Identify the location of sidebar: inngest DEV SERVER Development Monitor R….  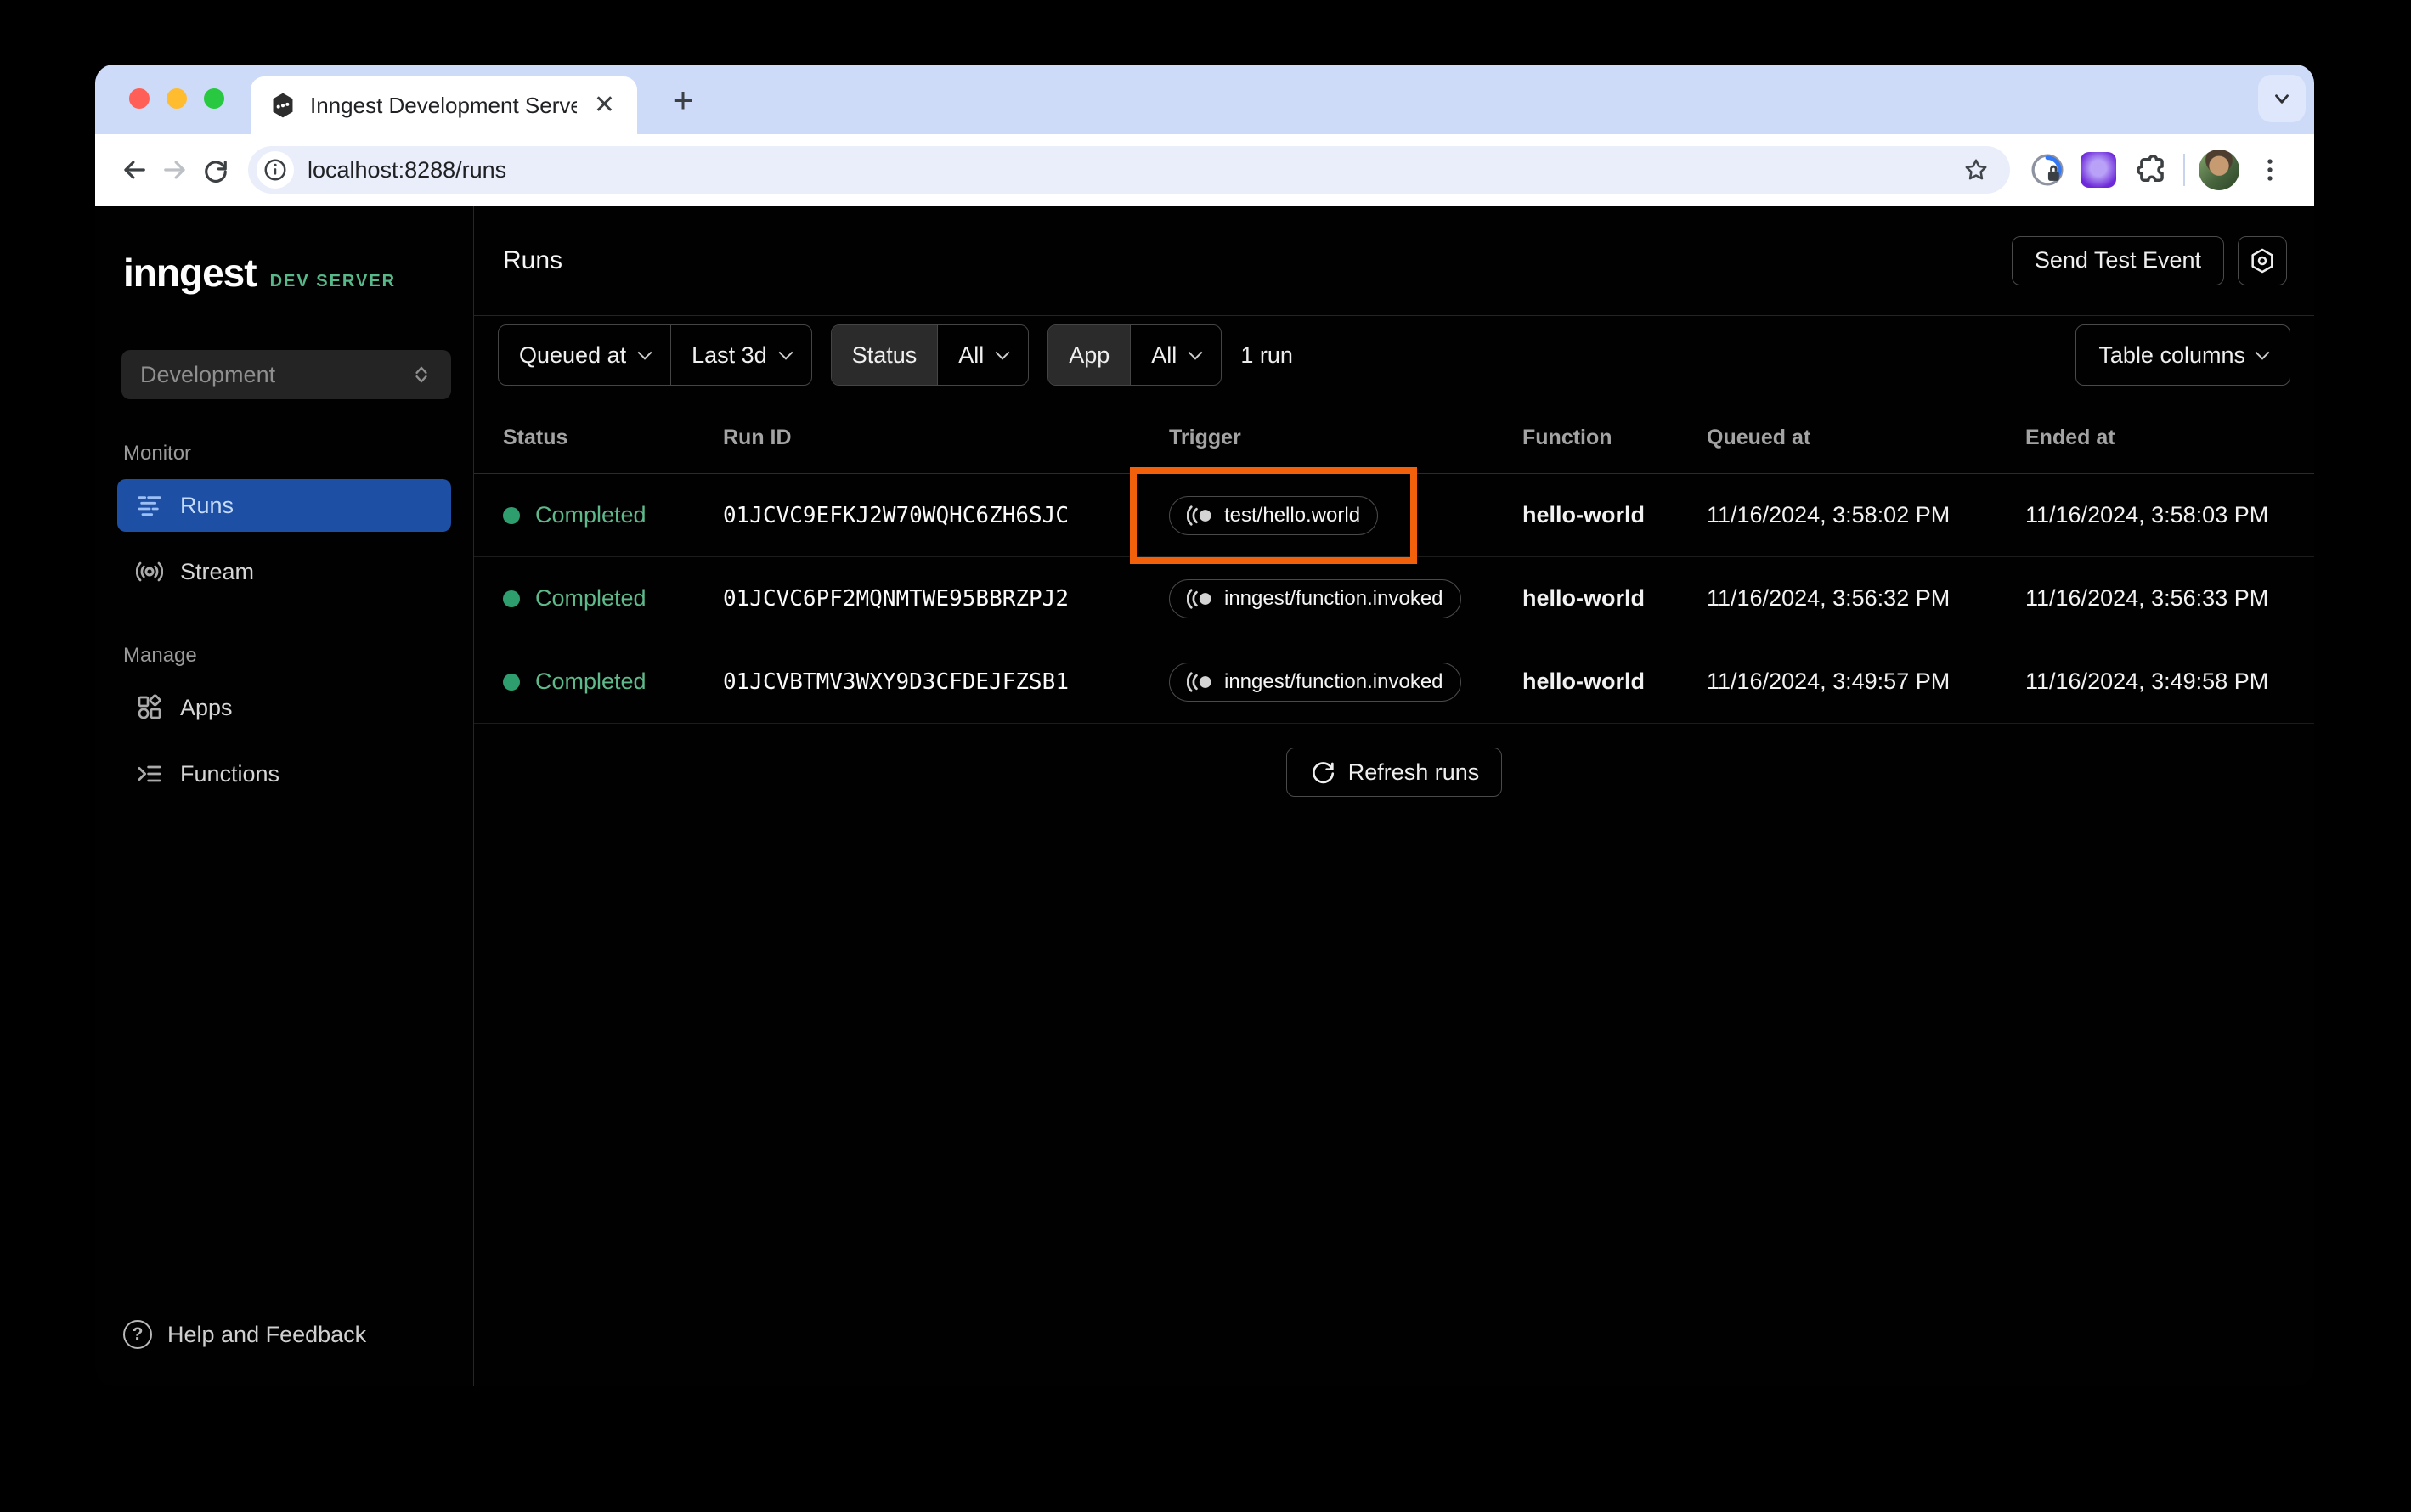
(284, 796).